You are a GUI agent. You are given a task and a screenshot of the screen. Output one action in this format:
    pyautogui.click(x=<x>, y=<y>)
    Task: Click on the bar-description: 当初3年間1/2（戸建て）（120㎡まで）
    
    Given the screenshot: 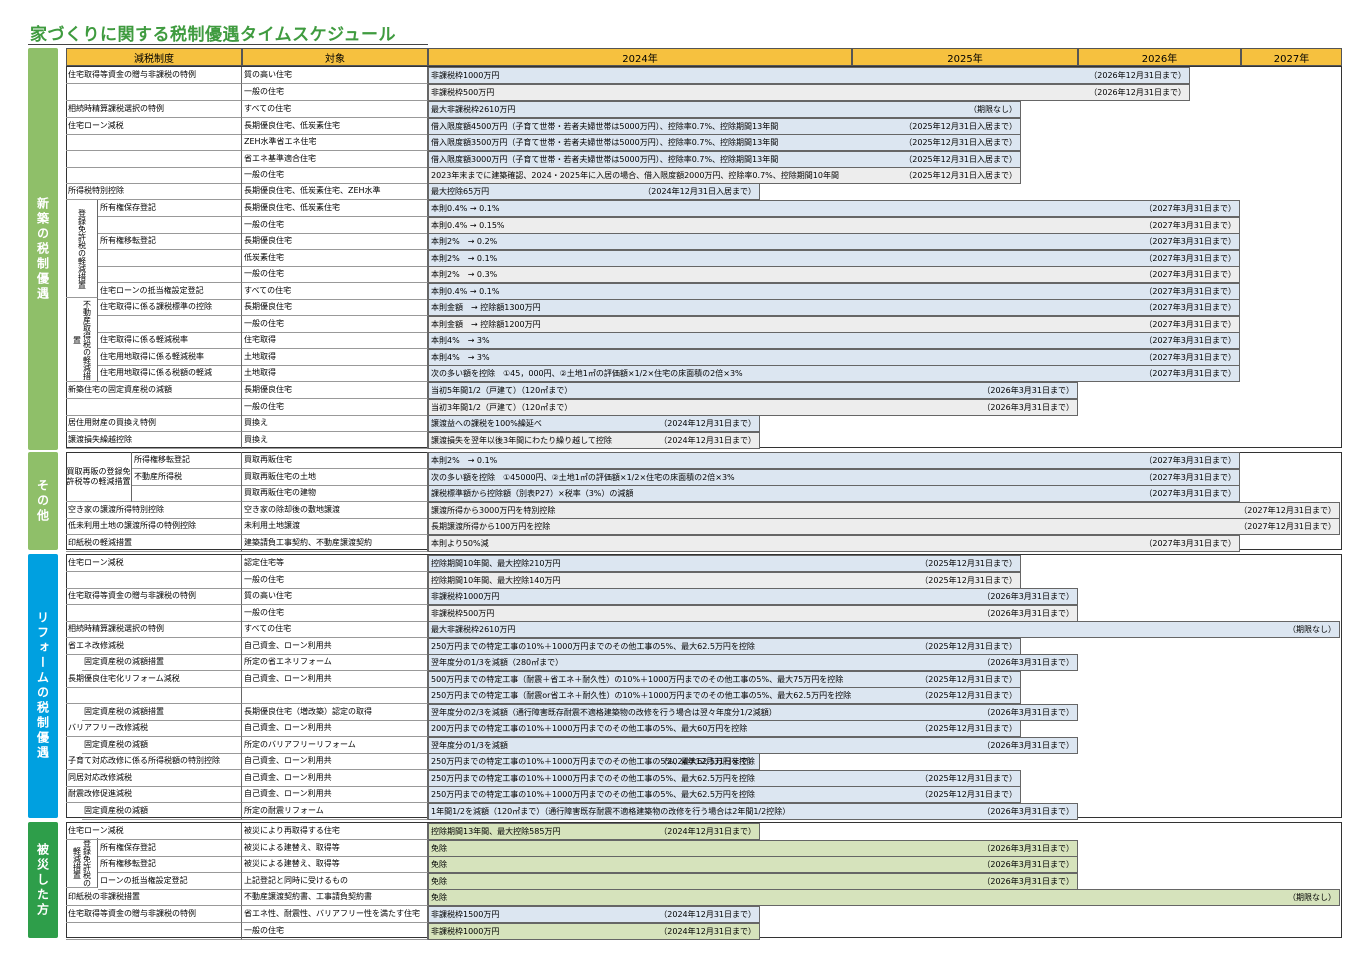 What is the action you would take?
    pyautogui.click(x=502, y=407)
    